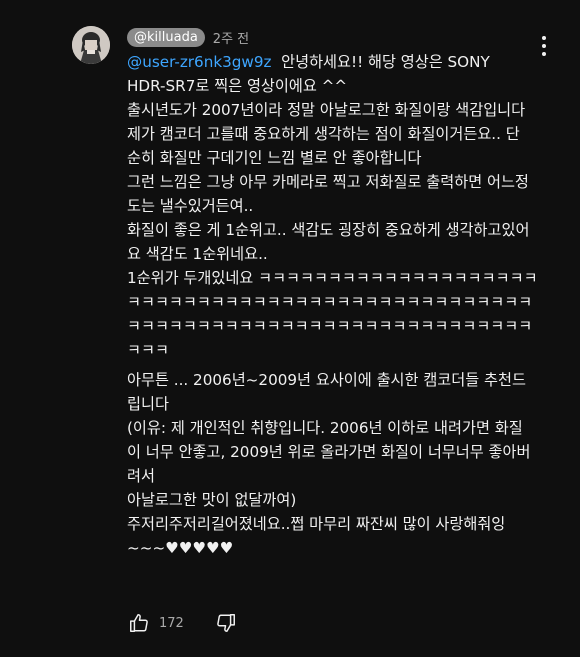 This screenshot has width=580, height=657. I want to click on author-handle: @killuada, so click(166, 37).